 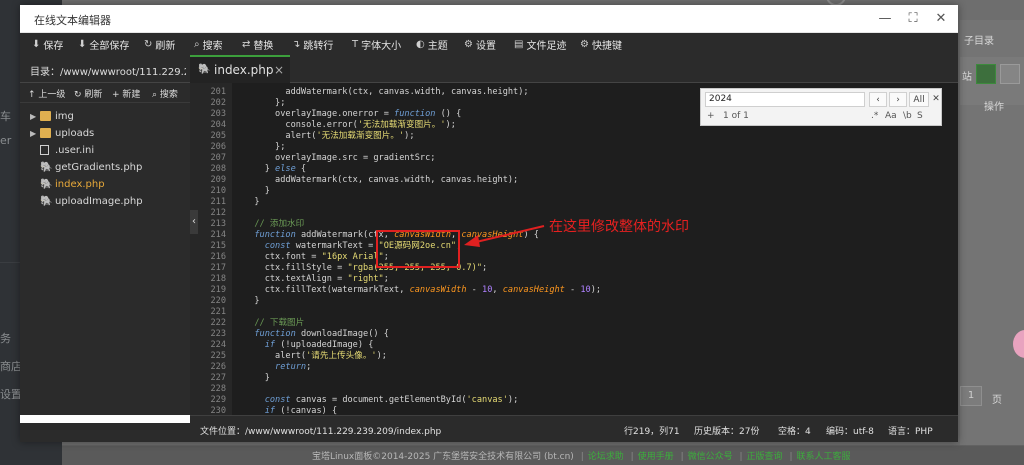 What do you see at coordinates (218, 323) in the screenshot?
I see `line-number: 222` at bounding box center [218, 323].